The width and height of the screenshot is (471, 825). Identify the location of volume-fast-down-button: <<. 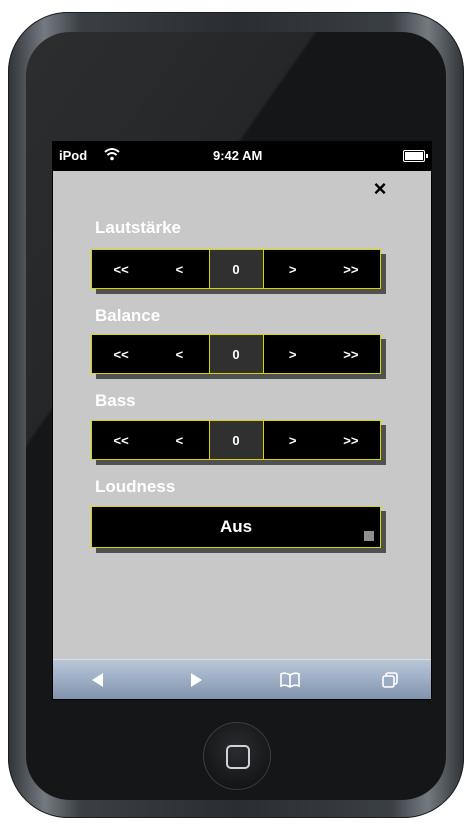
(121, 269).